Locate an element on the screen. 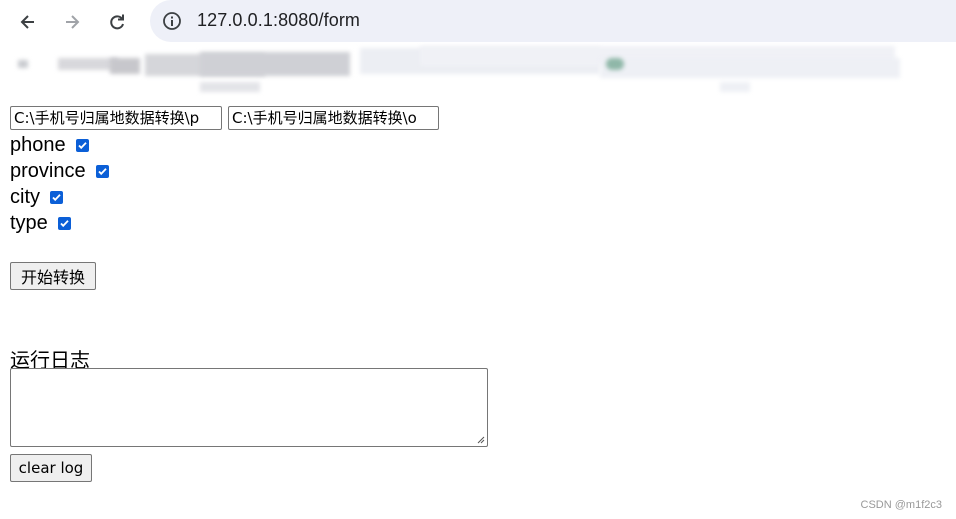 Image resolution: width=956 pixels, height=519 pixels. reload-button is located at coordinates (117, 22).